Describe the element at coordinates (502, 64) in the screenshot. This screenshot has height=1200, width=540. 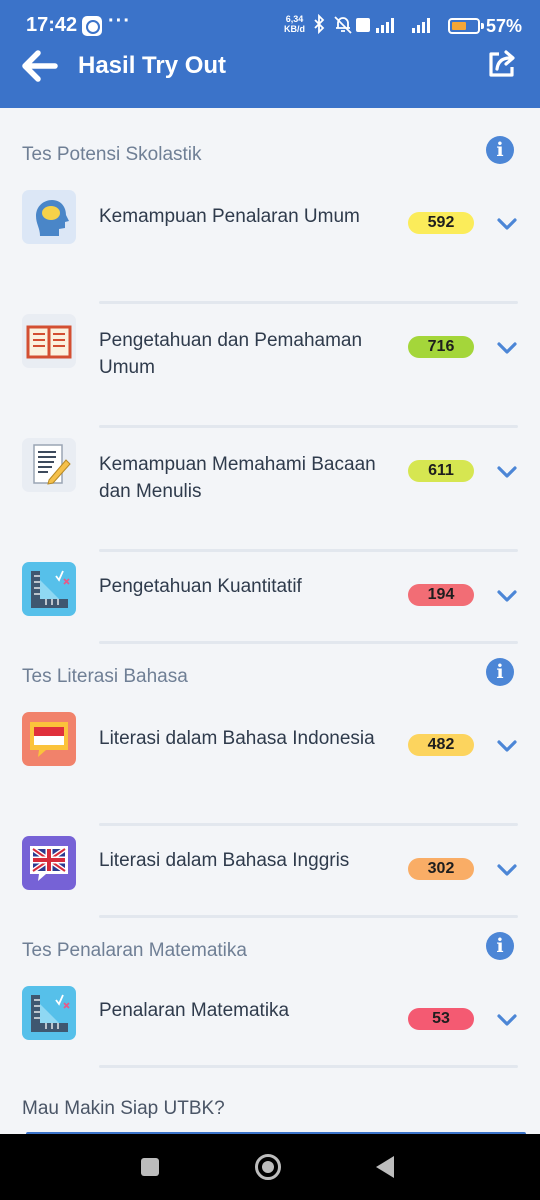
I see `share-icon` at that location.